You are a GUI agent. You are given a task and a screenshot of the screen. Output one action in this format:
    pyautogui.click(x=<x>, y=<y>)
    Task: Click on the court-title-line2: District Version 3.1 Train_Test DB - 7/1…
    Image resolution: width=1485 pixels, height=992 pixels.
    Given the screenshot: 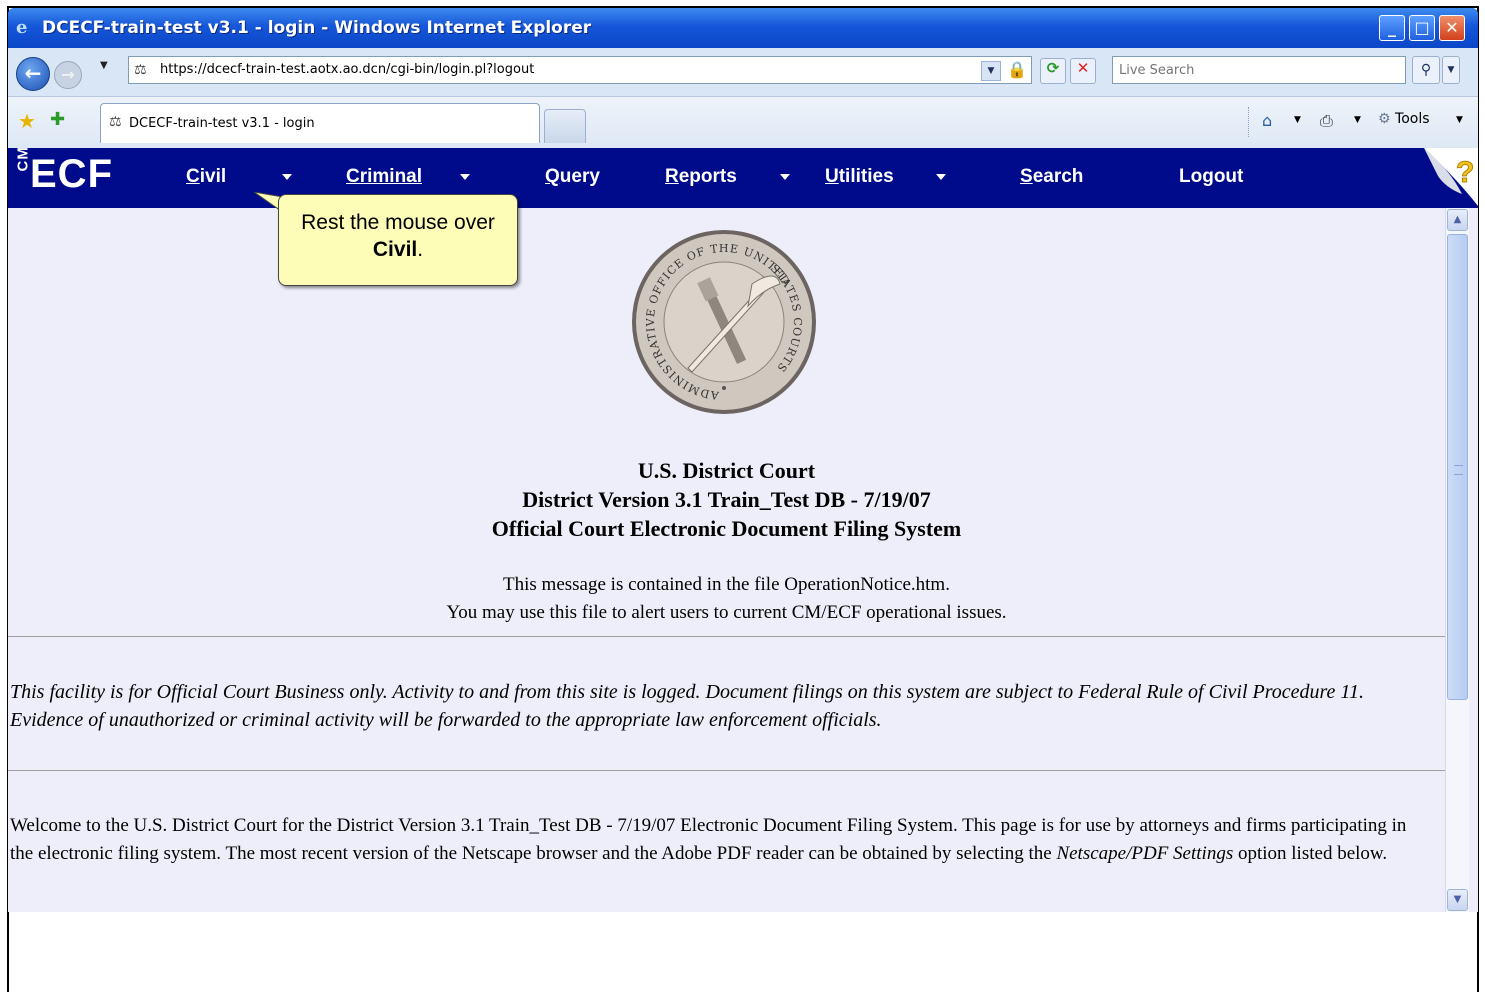 What is the action you would take?
    pyautogui.click(x=726, y=499)
    